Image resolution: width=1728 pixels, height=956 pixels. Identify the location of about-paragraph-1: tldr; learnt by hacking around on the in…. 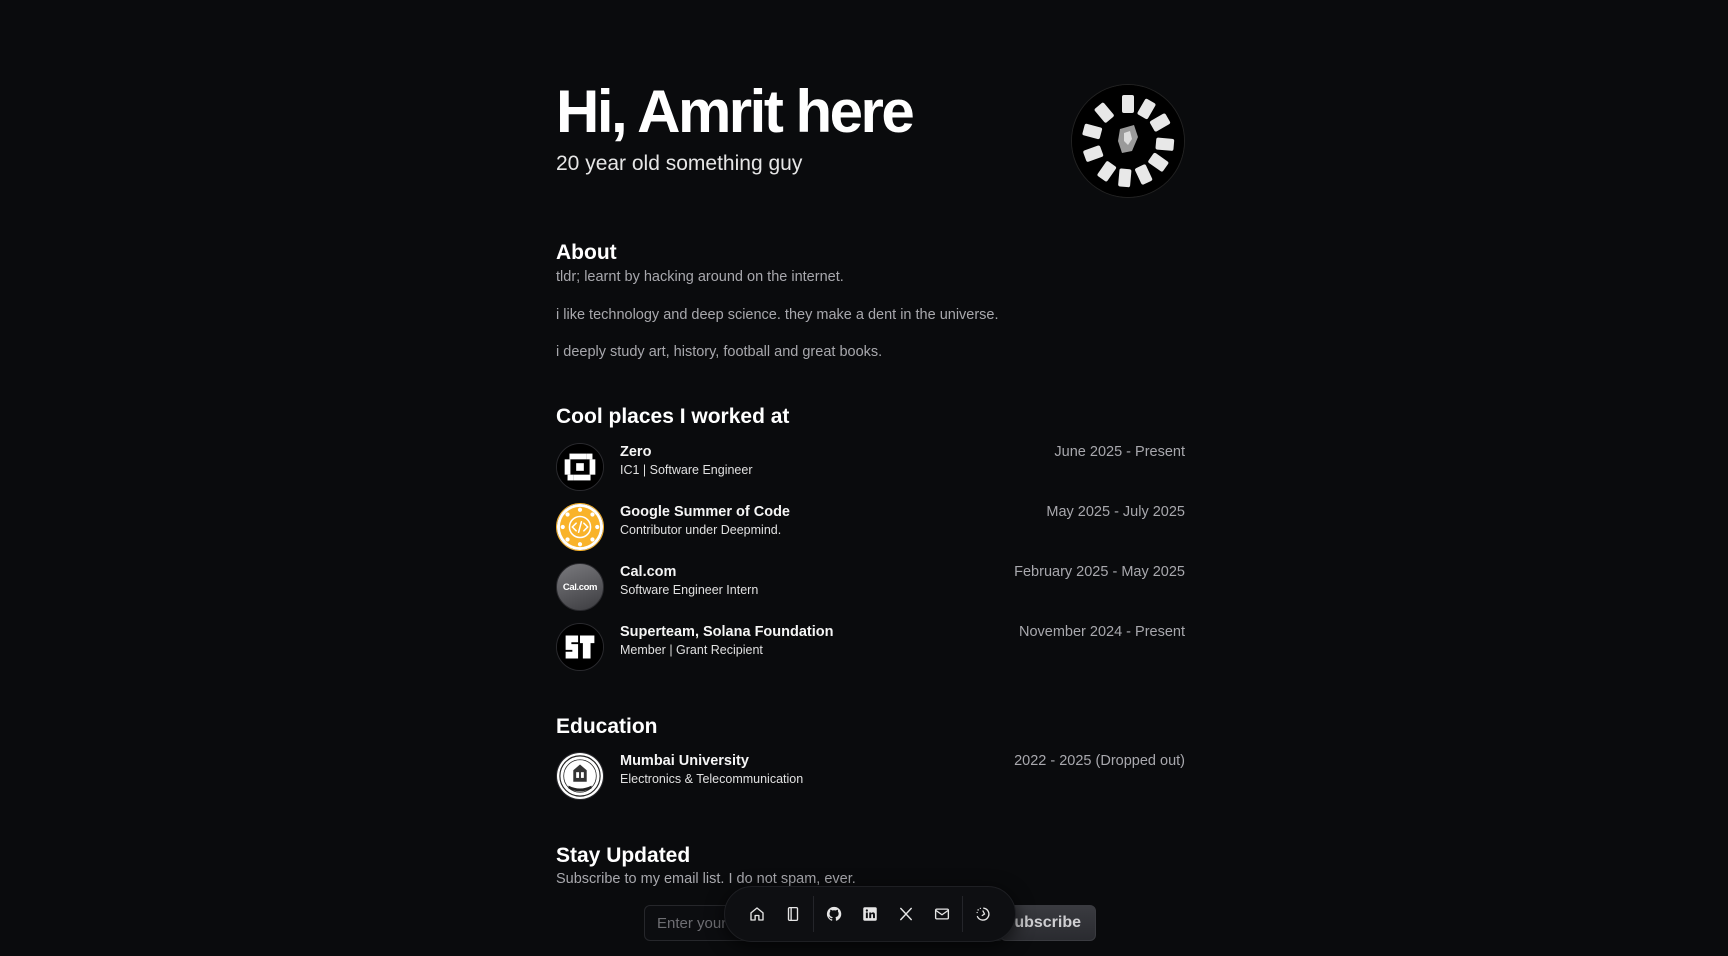
(700, 277).